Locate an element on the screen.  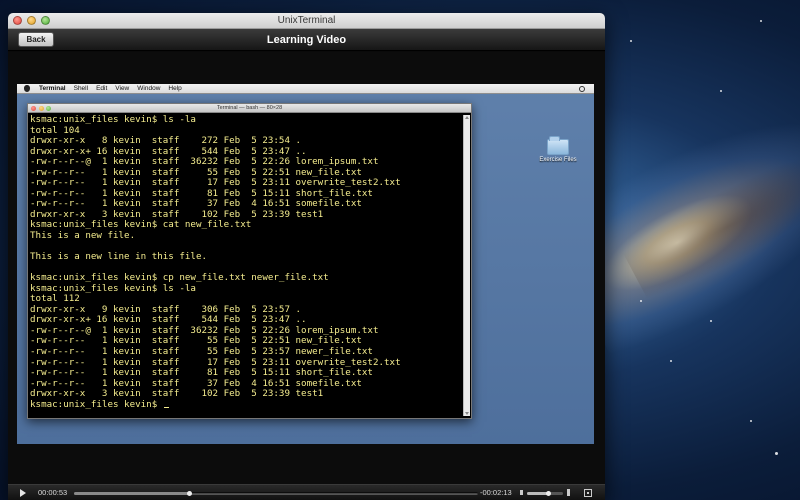
spotlight-search-icon is located at coordinates (582, 88).